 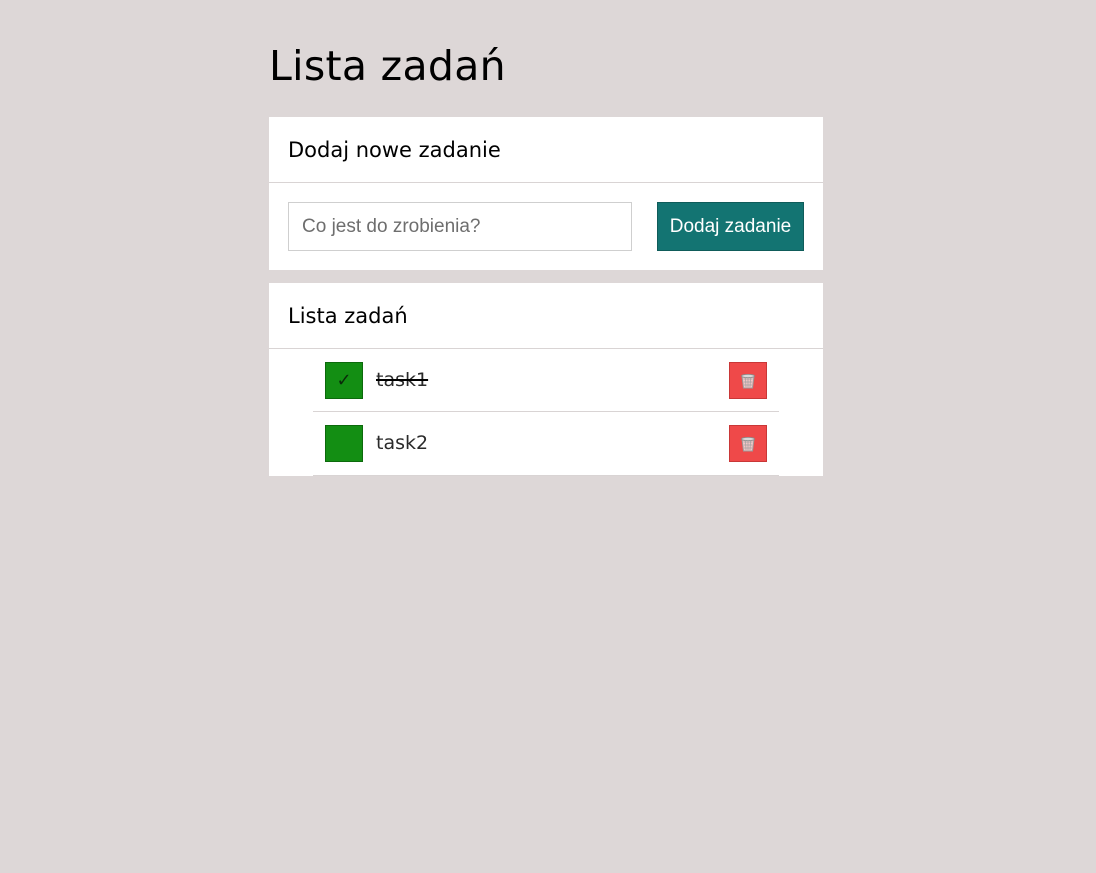 What do you see at coordinates (546, 316) in the screenshot?
I see `task-list-card-header: Lista zadań` at bounding box center [546, 316].